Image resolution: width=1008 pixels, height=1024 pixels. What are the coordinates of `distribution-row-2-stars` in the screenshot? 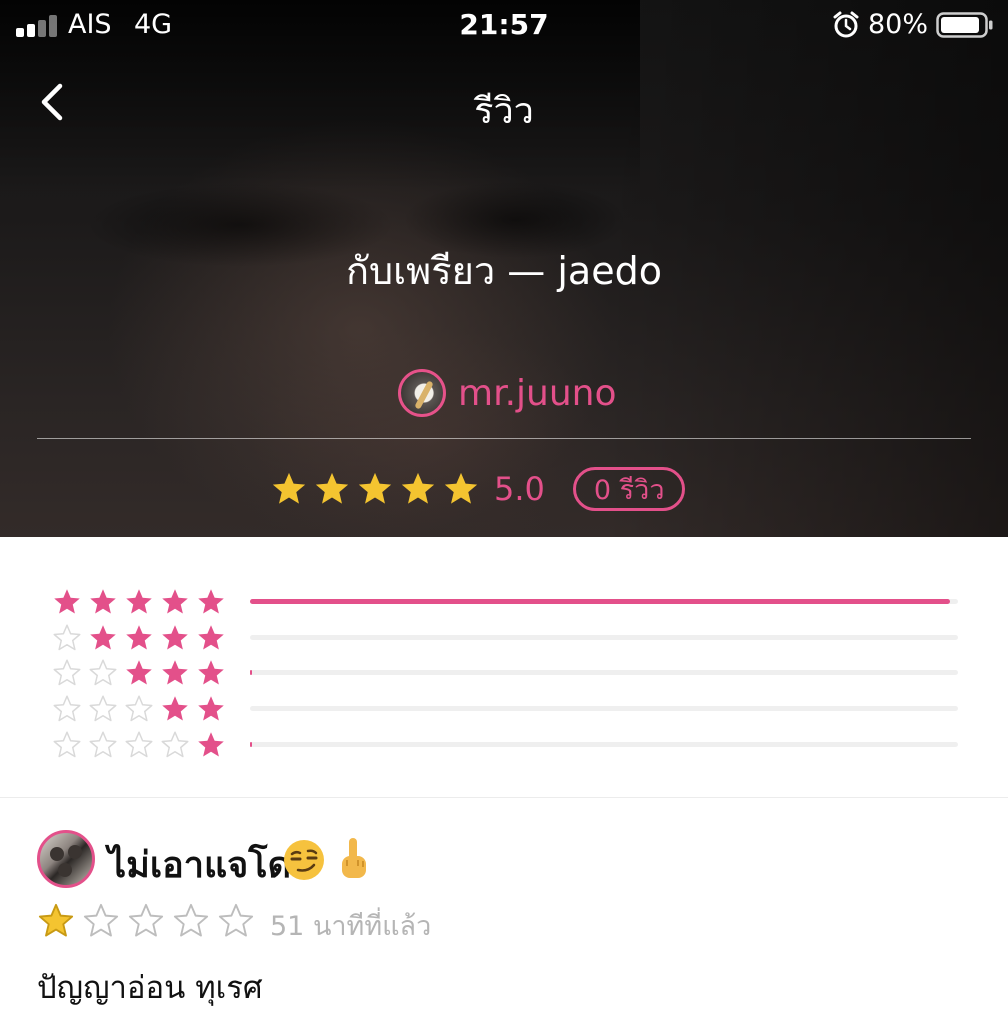 It's located at (507, 709).